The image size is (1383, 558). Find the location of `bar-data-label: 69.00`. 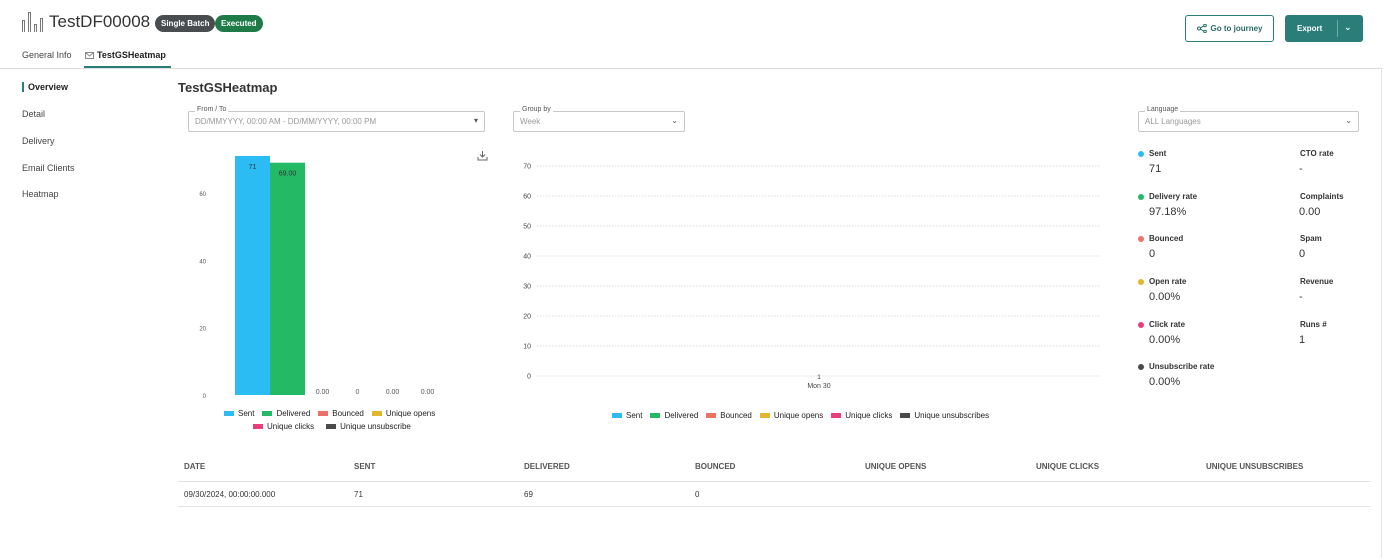

bar-data-label: 69.00 is located at coordinates (288, 174).